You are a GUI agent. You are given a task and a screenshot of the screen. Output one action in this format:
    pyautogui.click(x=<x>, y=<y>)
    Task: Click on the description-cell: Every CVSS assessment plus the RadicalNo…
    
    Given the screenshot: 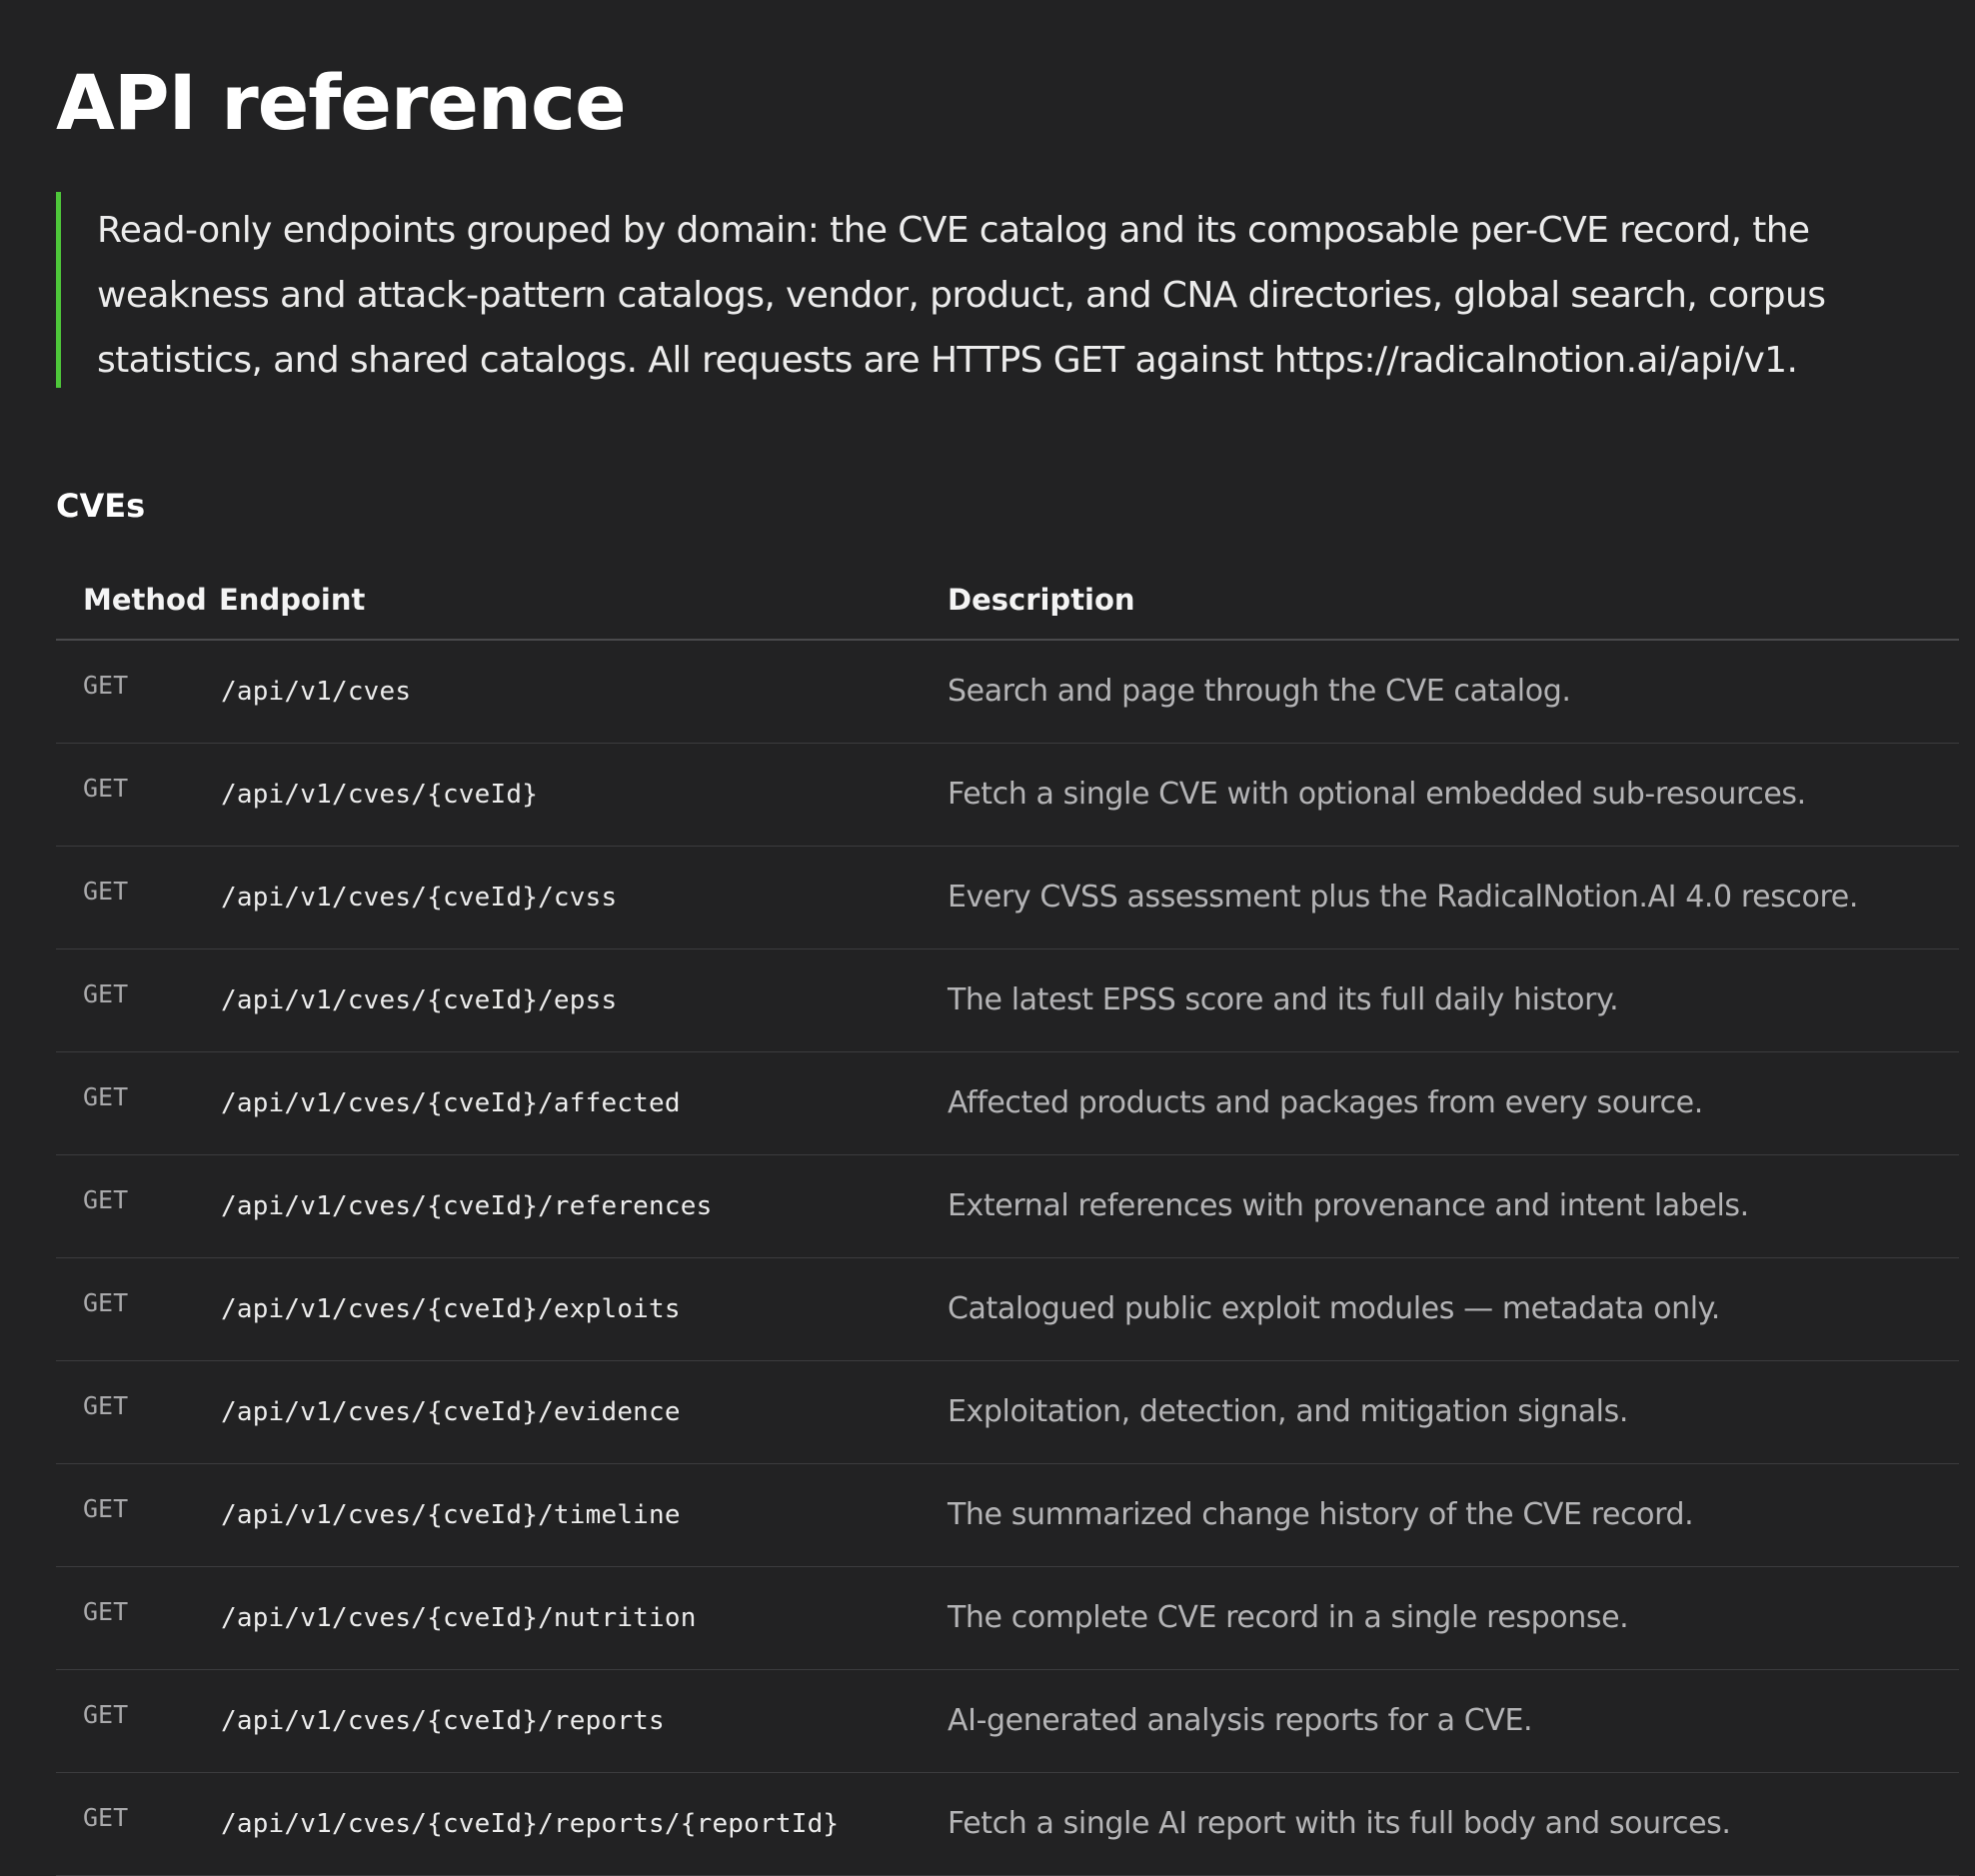 What is the action you would take?
    pyautogui.click(x=1403, y=897)
    